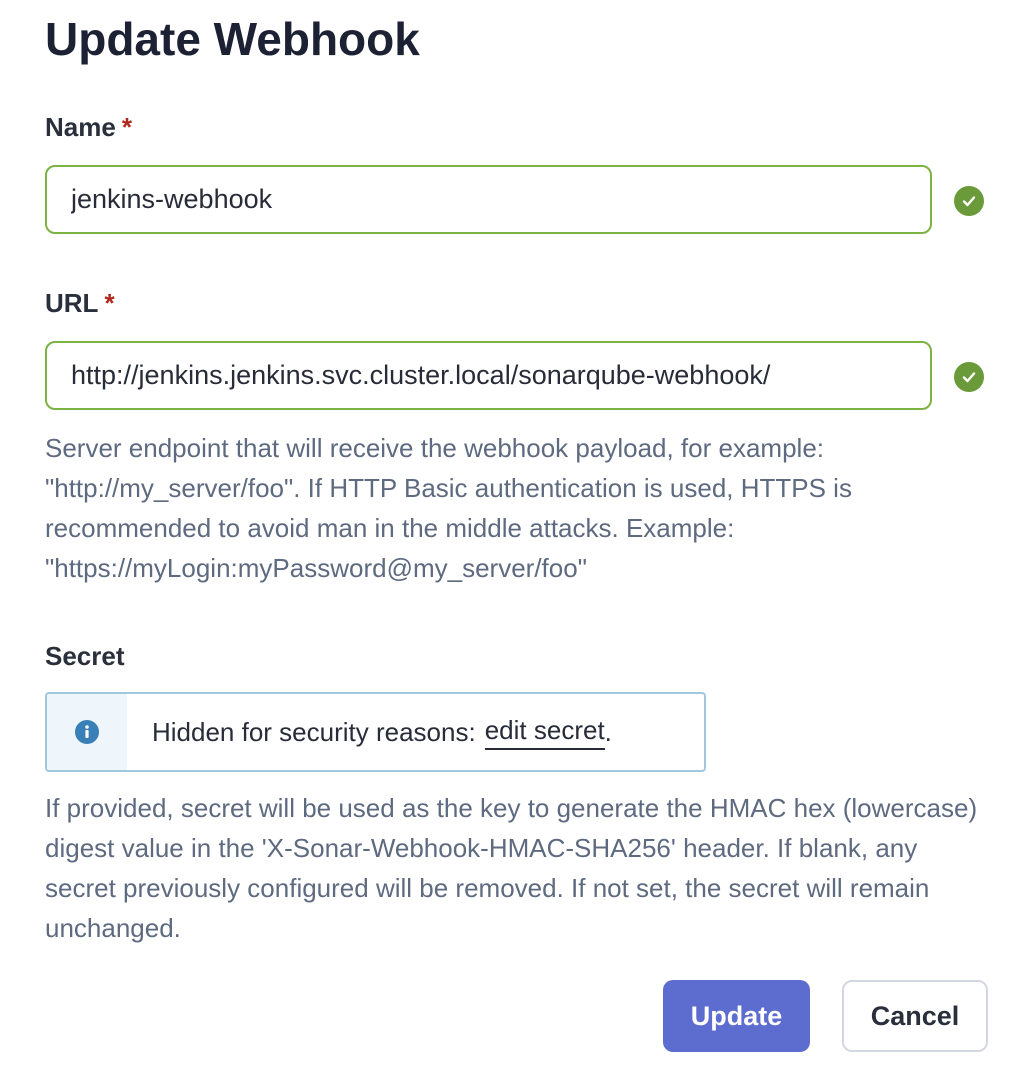  I want to click on secret-label: Secret, so click(85, 656).